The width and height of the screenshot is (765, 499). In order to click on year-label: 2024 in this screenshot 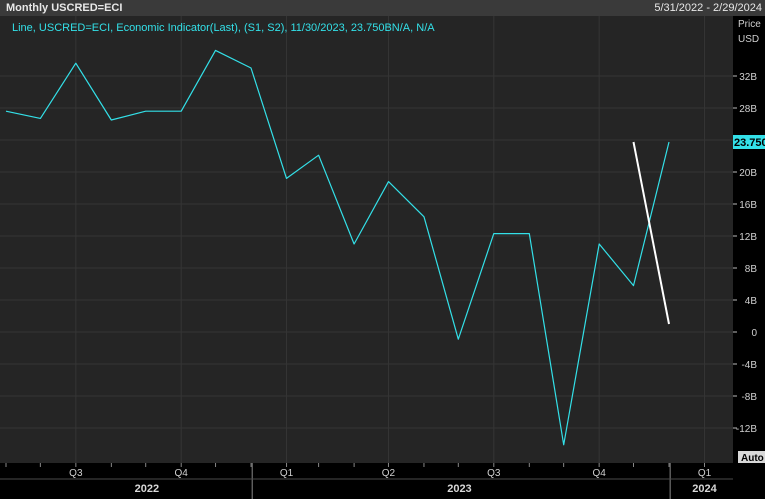, I will do `click(704, 489)`.